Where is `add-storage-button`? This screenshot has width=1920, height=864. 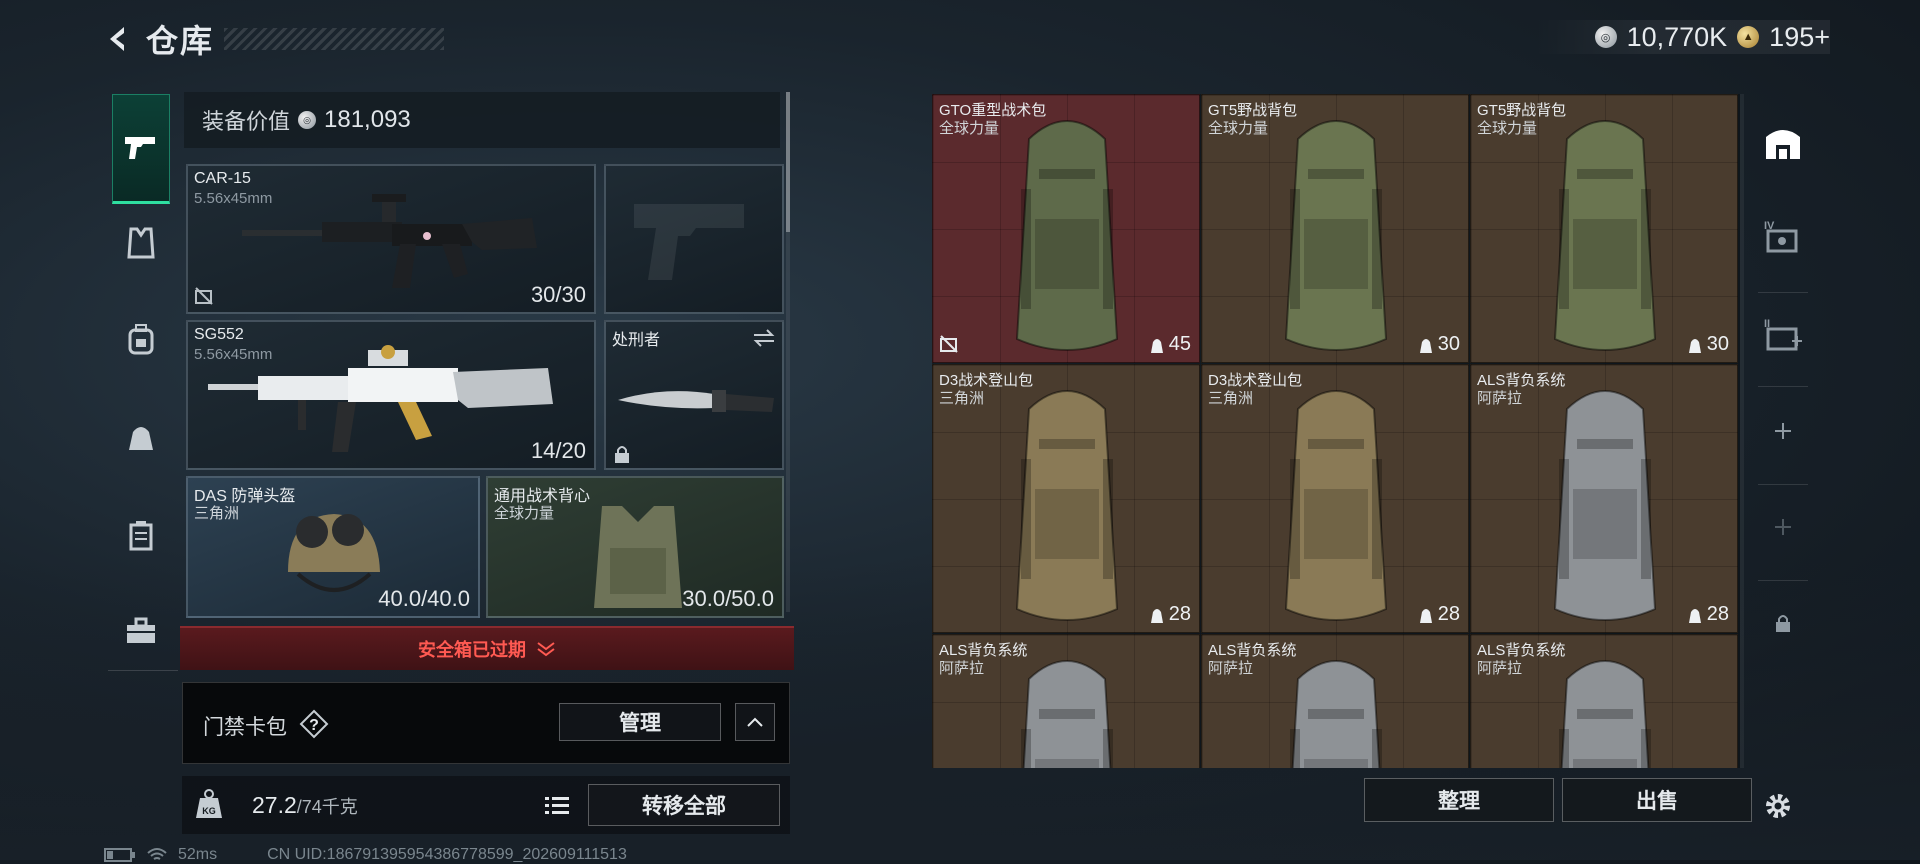 add-storage-button is located at coordinates (1783, 431).